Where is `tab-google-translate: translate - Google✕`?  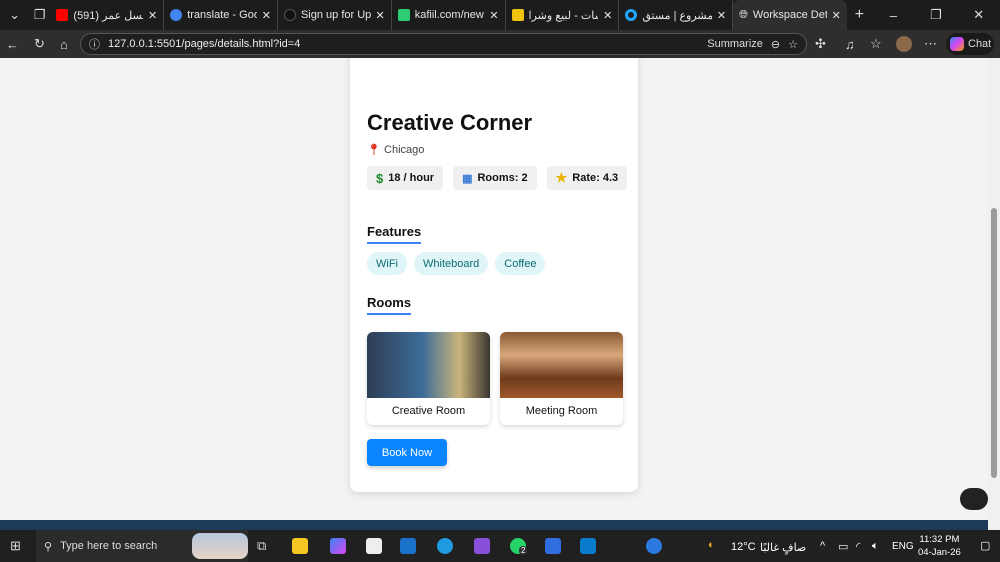
tab-google-translate: translate - Google✕ is located at coordinates (221, 15).